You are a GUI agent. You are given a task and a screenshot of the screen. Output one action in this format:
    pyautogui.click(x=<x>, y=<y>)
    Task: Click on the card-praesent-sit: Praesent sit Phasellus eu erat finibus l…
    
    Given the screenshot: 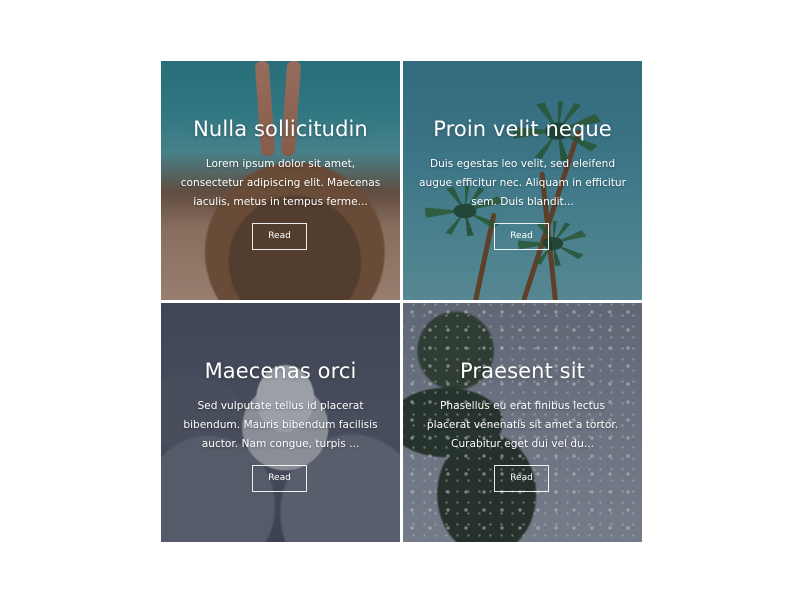 What is the action you would take?
    pyautogui.click(x=522, y=422)
    